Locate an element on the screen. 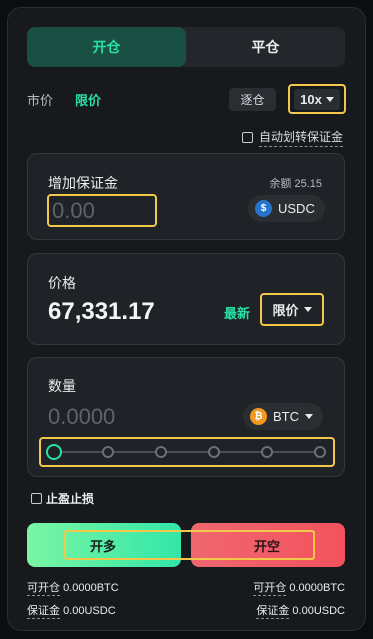  short-available-label: 可开仓 is located at coordinates (270, 589).